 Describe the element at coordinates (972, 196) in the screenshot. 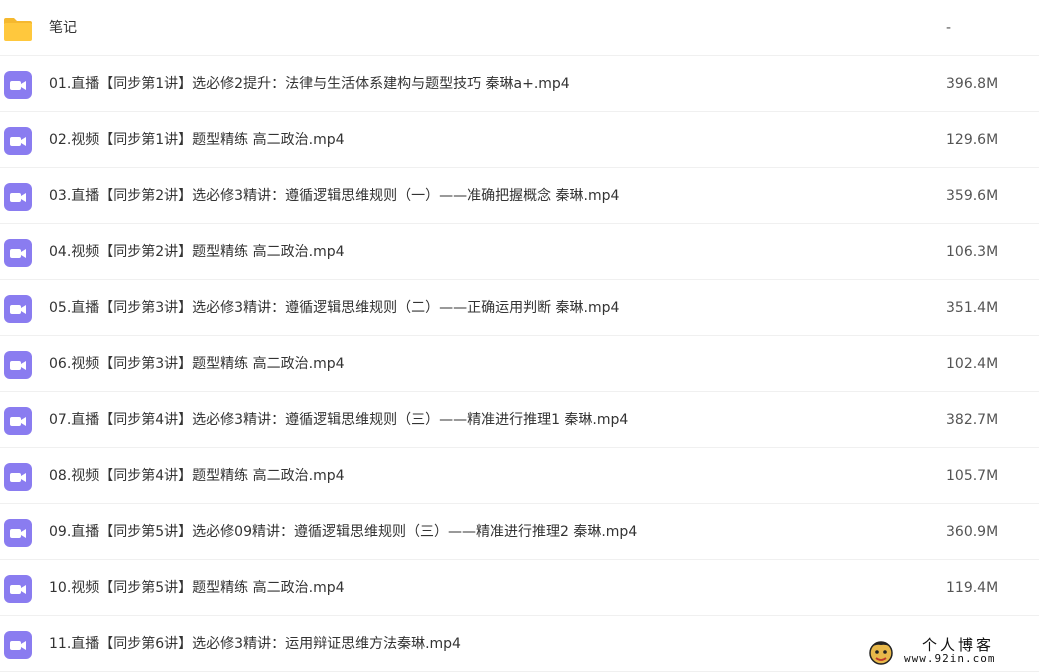

I see `file-size: 359.6M` at that location.